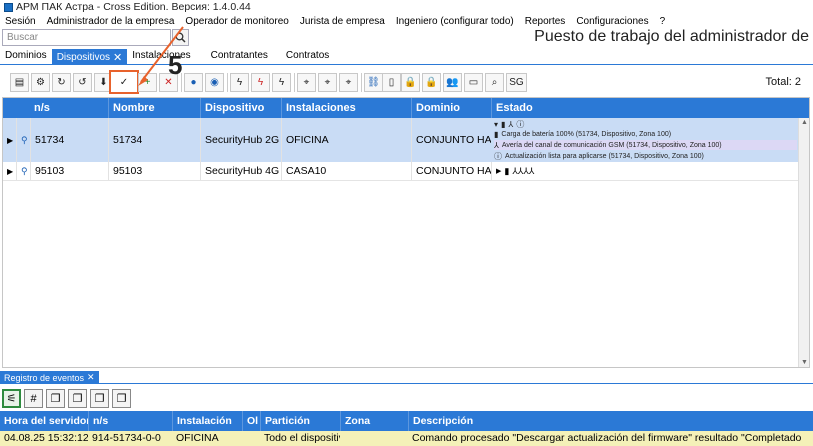  What do you see at coordinates (644, 108) in the screenshot?
I see `column-header-estado: Estado` at bounding box center [644, 108].